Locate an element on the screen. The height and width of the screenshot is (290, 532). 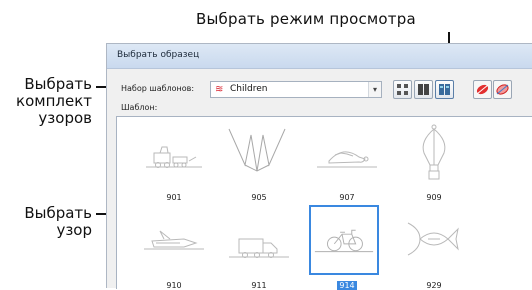
pattern-set-label: Набор шаблонов: is located at coordinates (158, 88).